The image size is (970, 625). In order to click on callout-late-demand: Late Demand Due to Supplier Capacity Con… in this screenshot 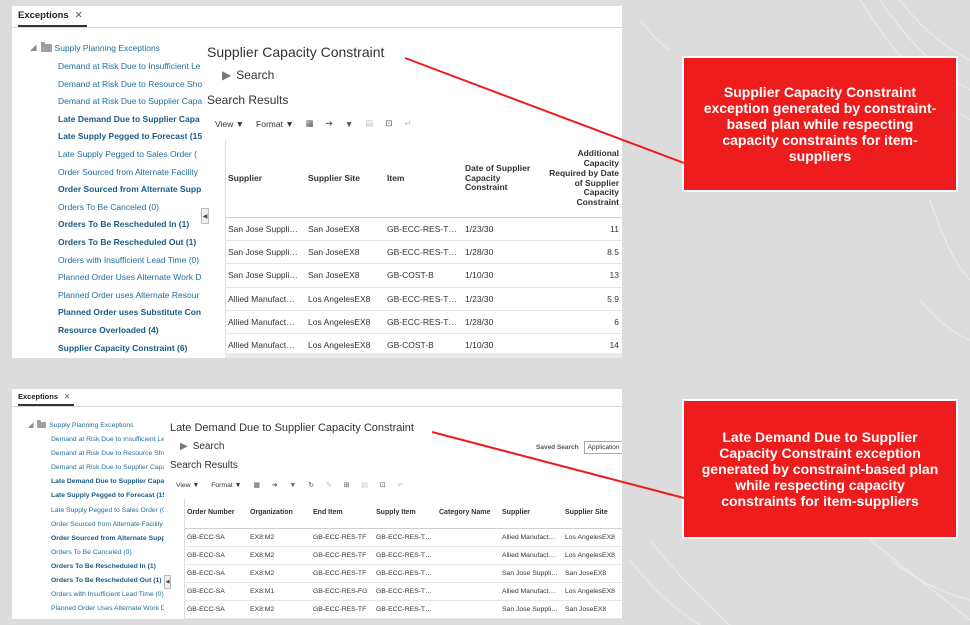, I will do `click(820, 469)`.